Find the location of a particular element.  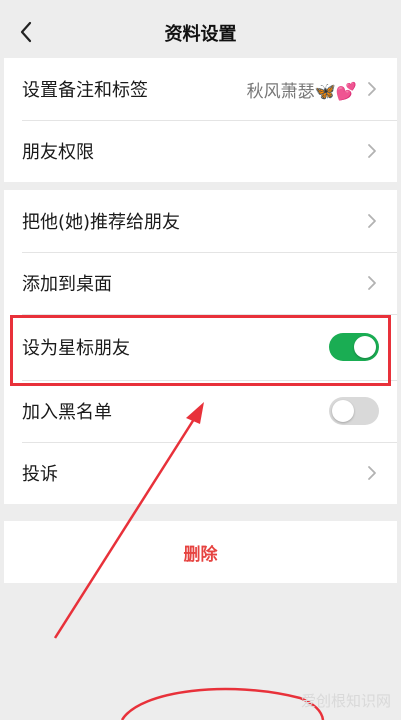

row-label: 朋友权限 is located at coordinates (58, 152).